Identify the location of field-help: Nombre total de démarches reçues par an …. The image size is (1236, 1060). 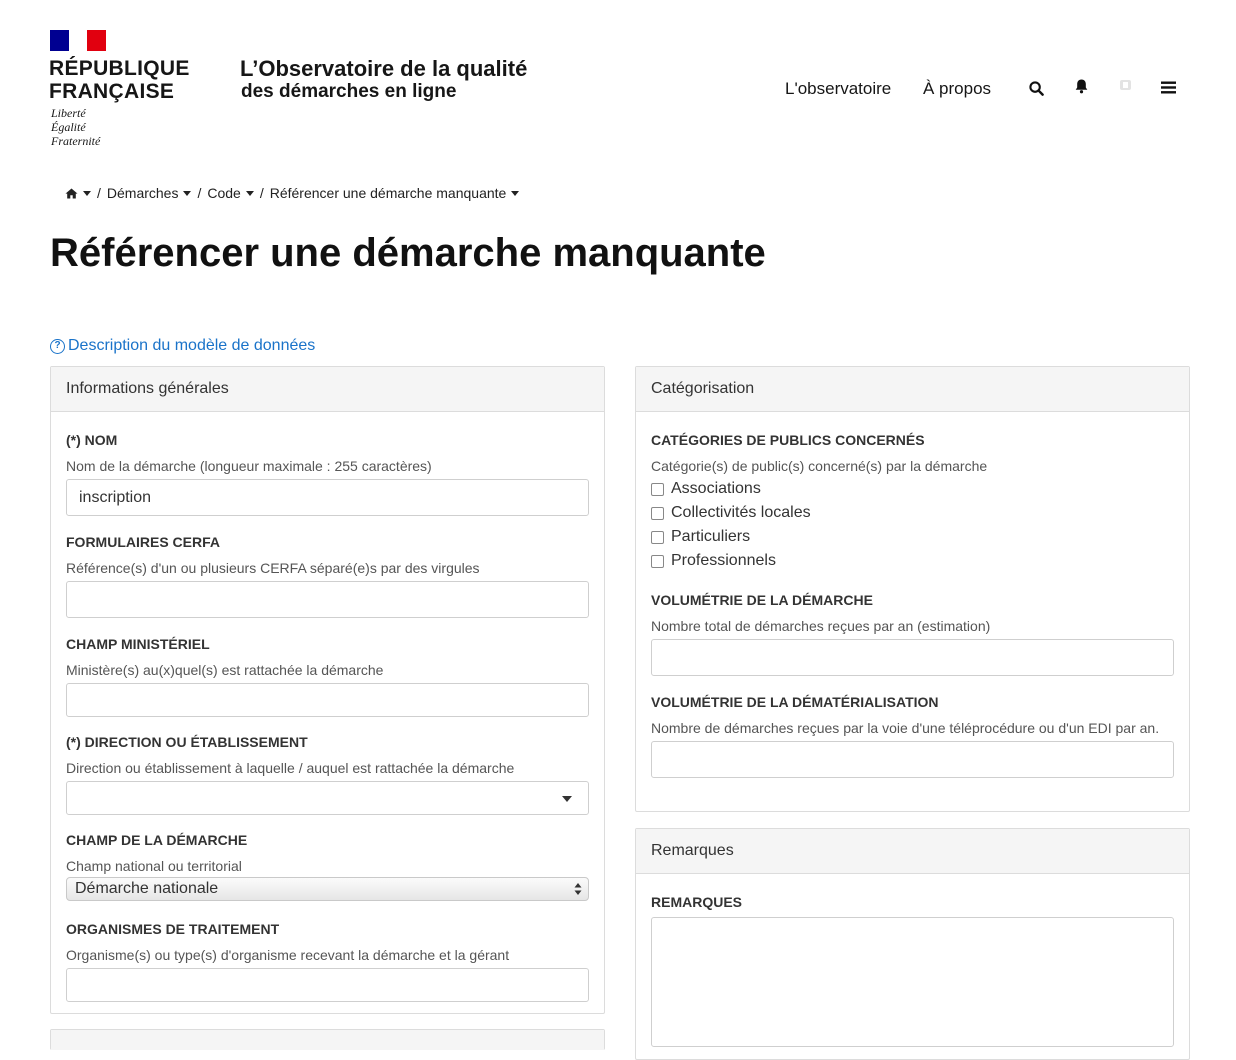
(821, 626).